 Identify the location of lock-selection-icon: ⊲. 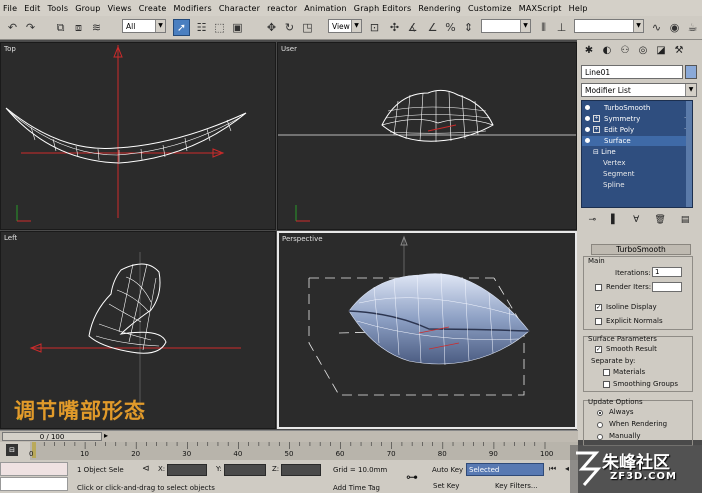
(146, 469).